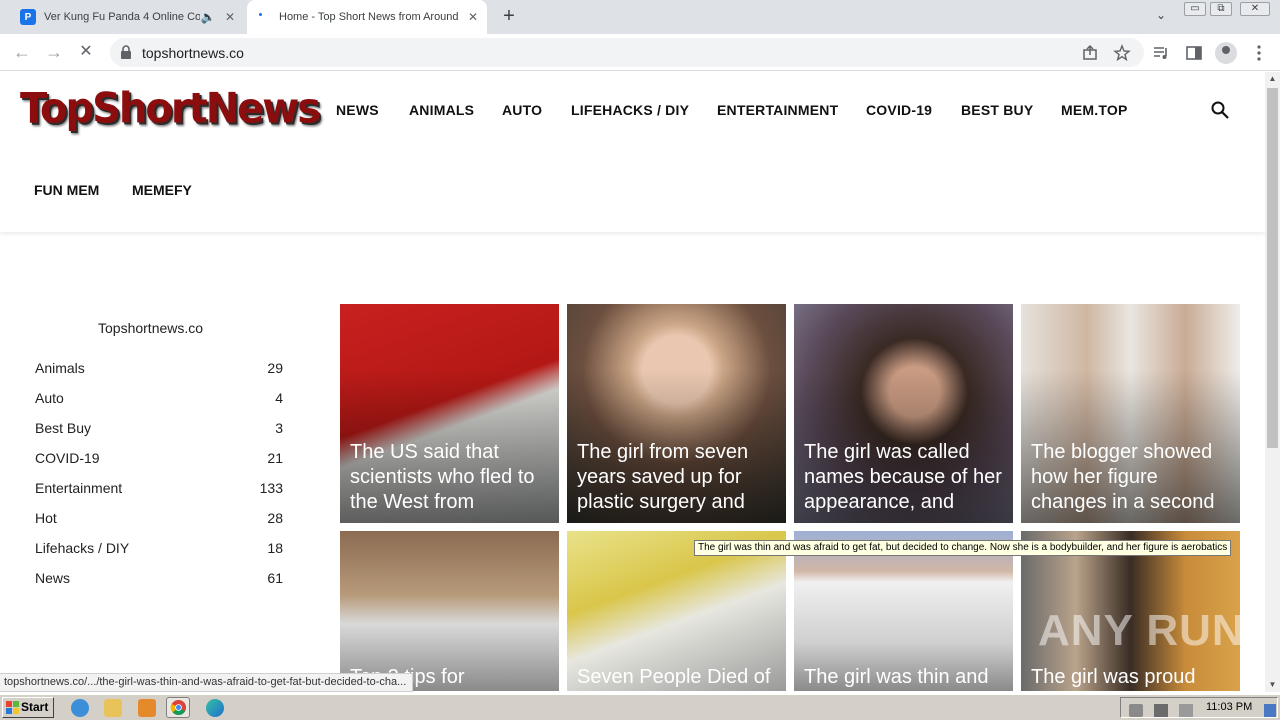 This screenshot has height=720, width=1280. I want to click on bookmark-star-icon, so click(1122, 53).